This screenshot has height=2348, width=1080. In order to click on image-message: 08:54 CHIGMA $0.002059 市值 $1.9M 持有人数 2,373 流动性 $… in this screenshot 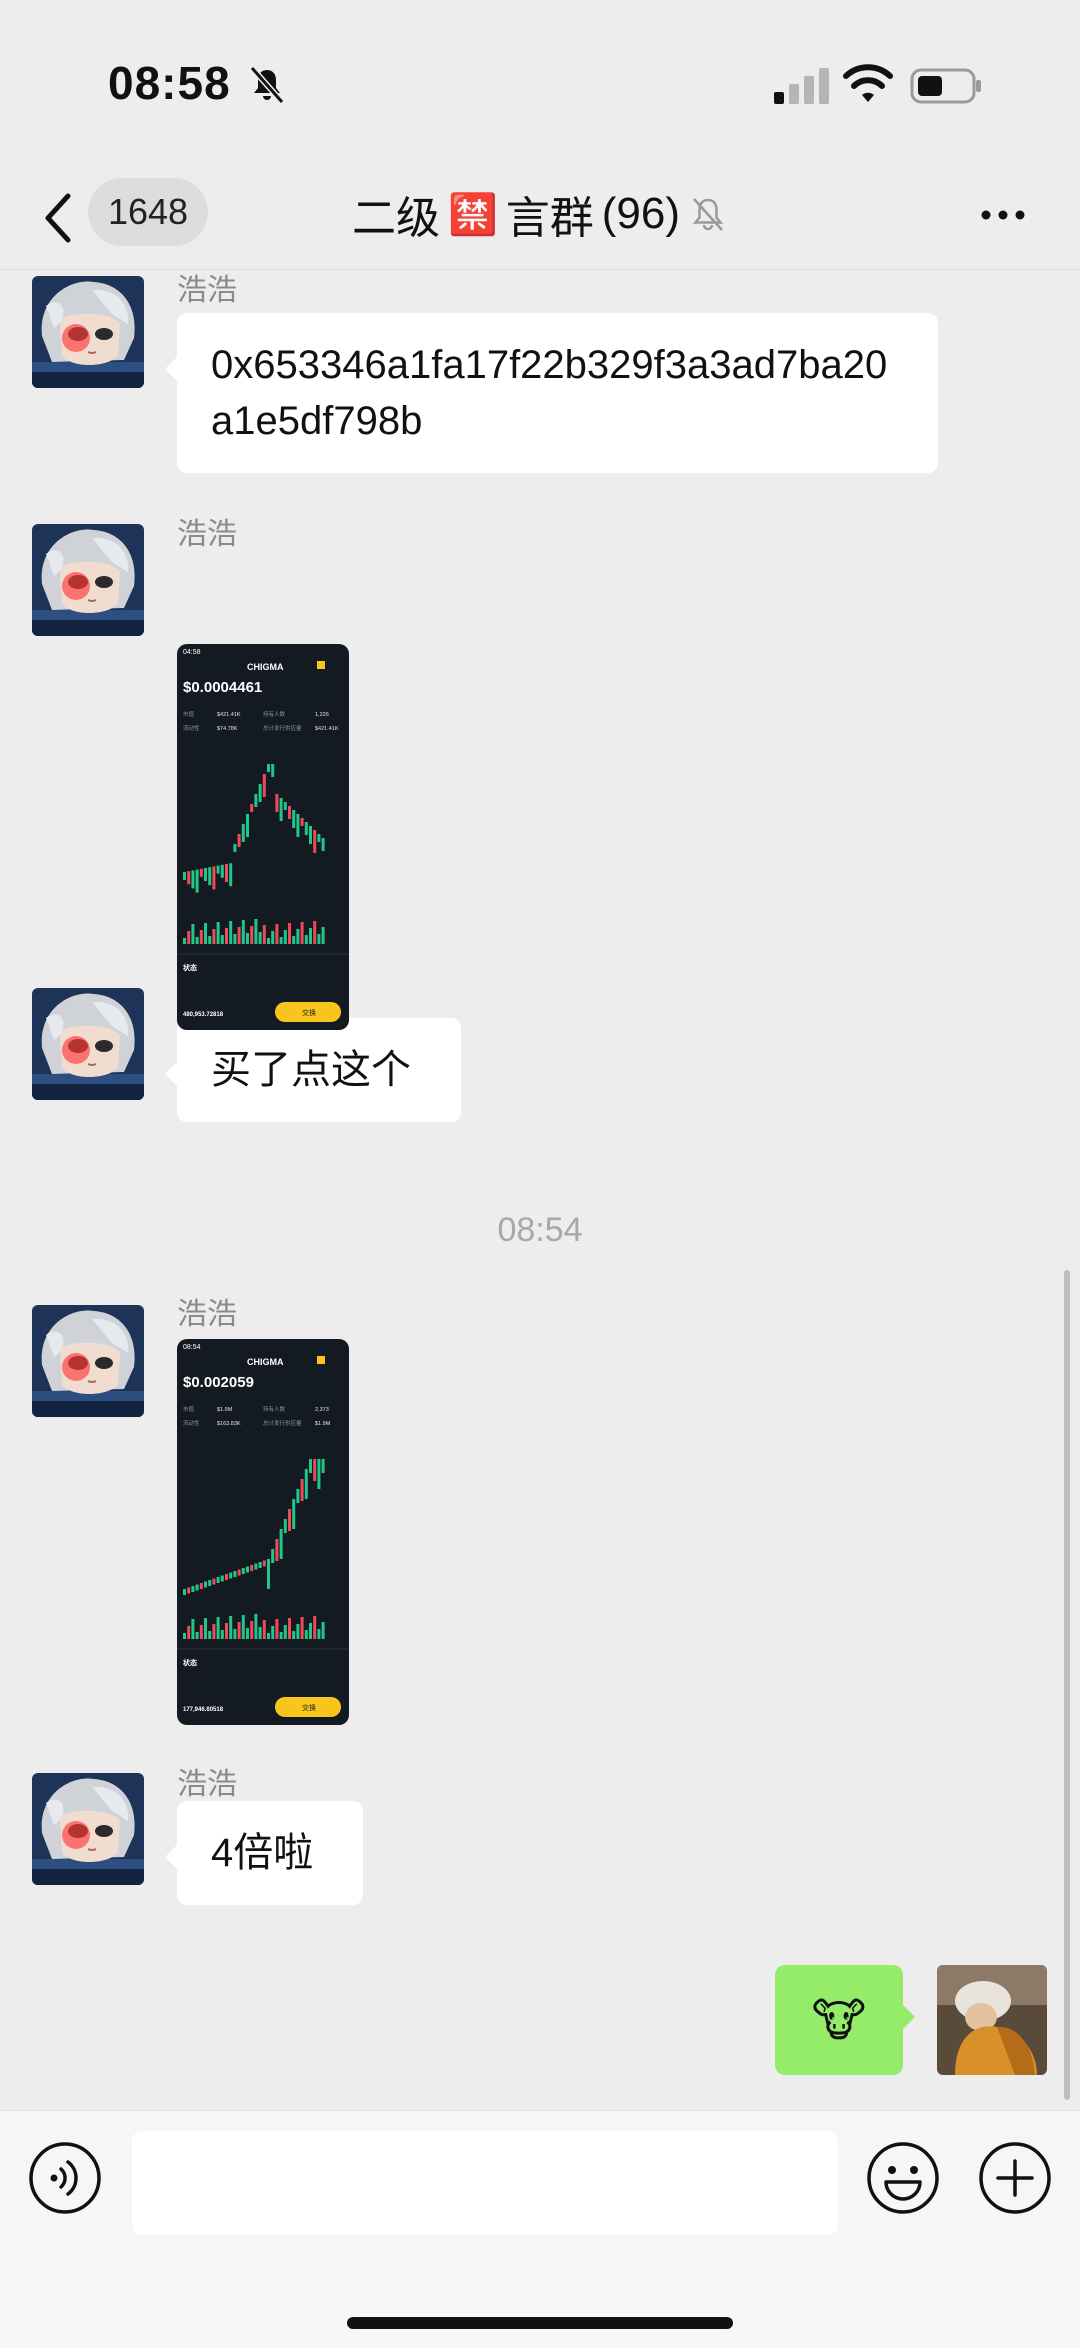, I will do `click(263, 1532)`.